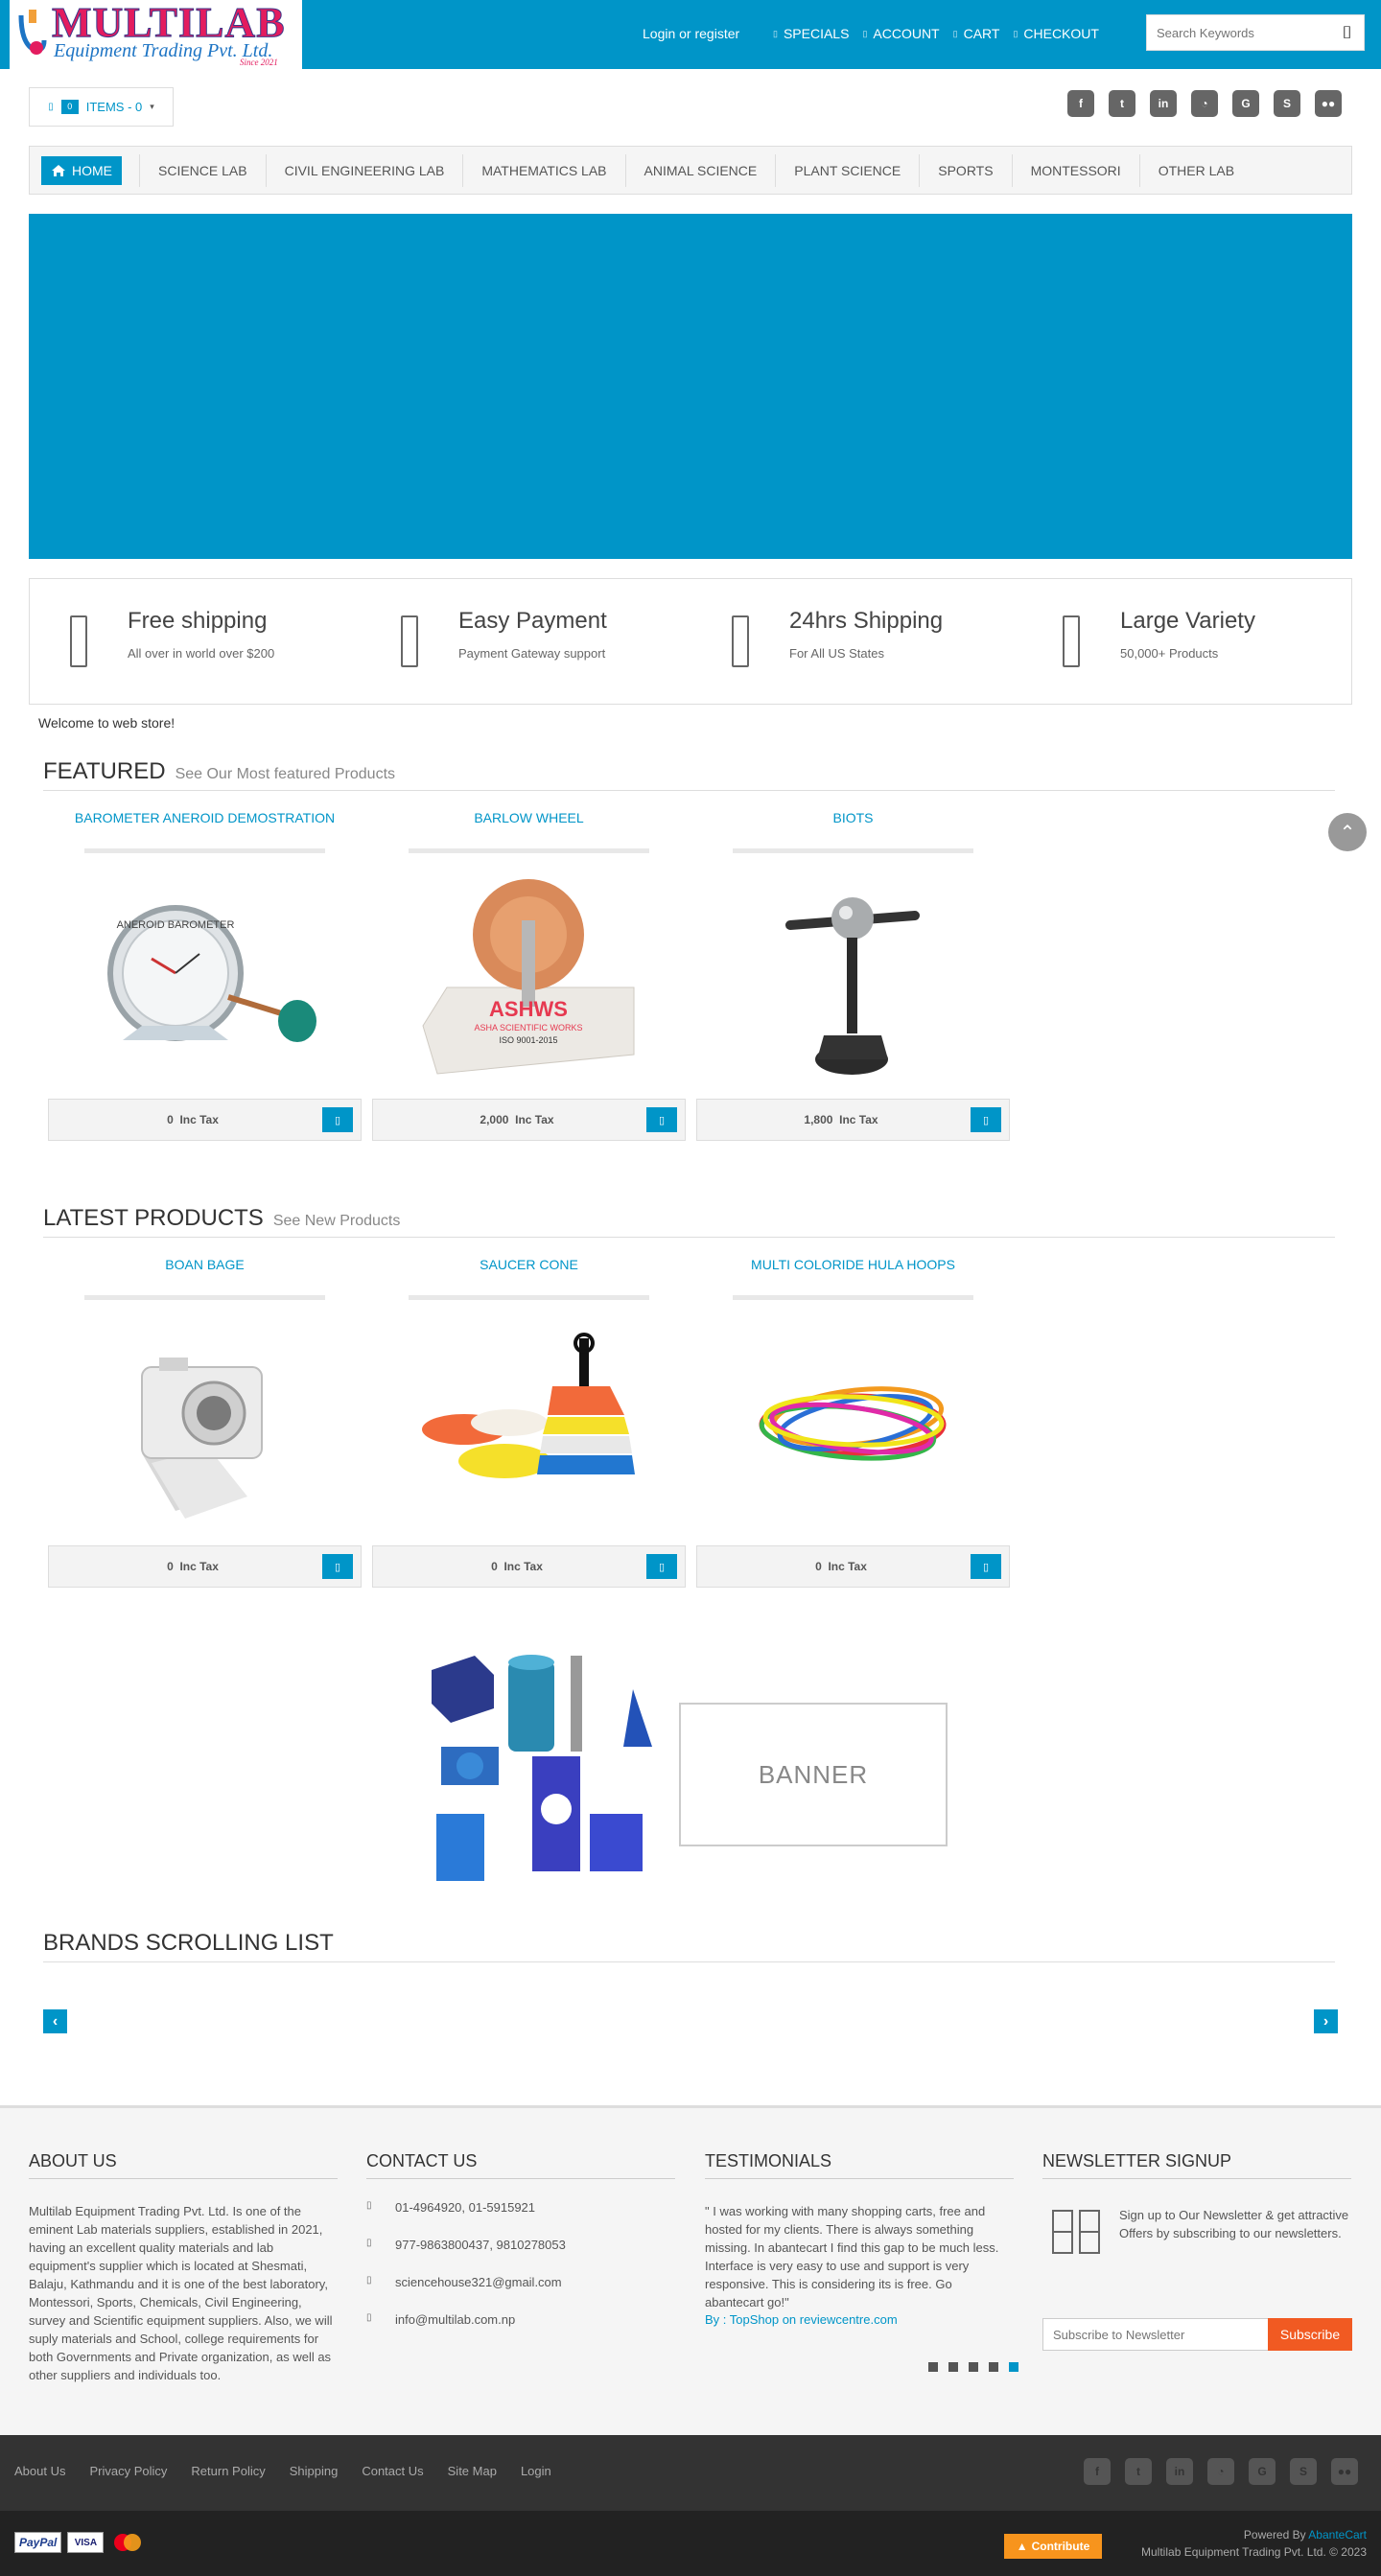  What do you see at coordinates (853, 817) in the screenshot?
I see `product-name: BIOTS` at bounding box center [853, 817].